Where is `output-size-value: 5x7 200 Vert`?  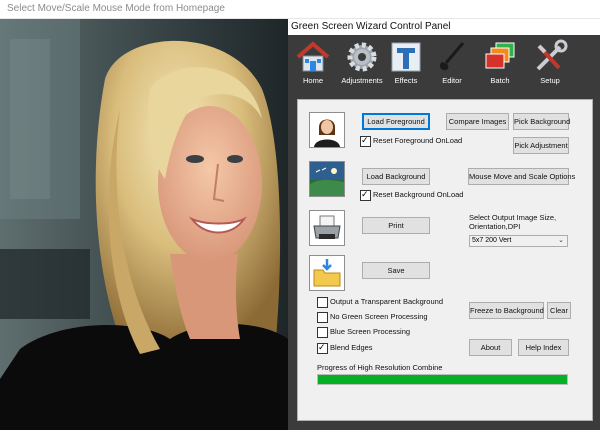 output-size-value: 5x7 200 Vert is located at coordinates (492, 240).